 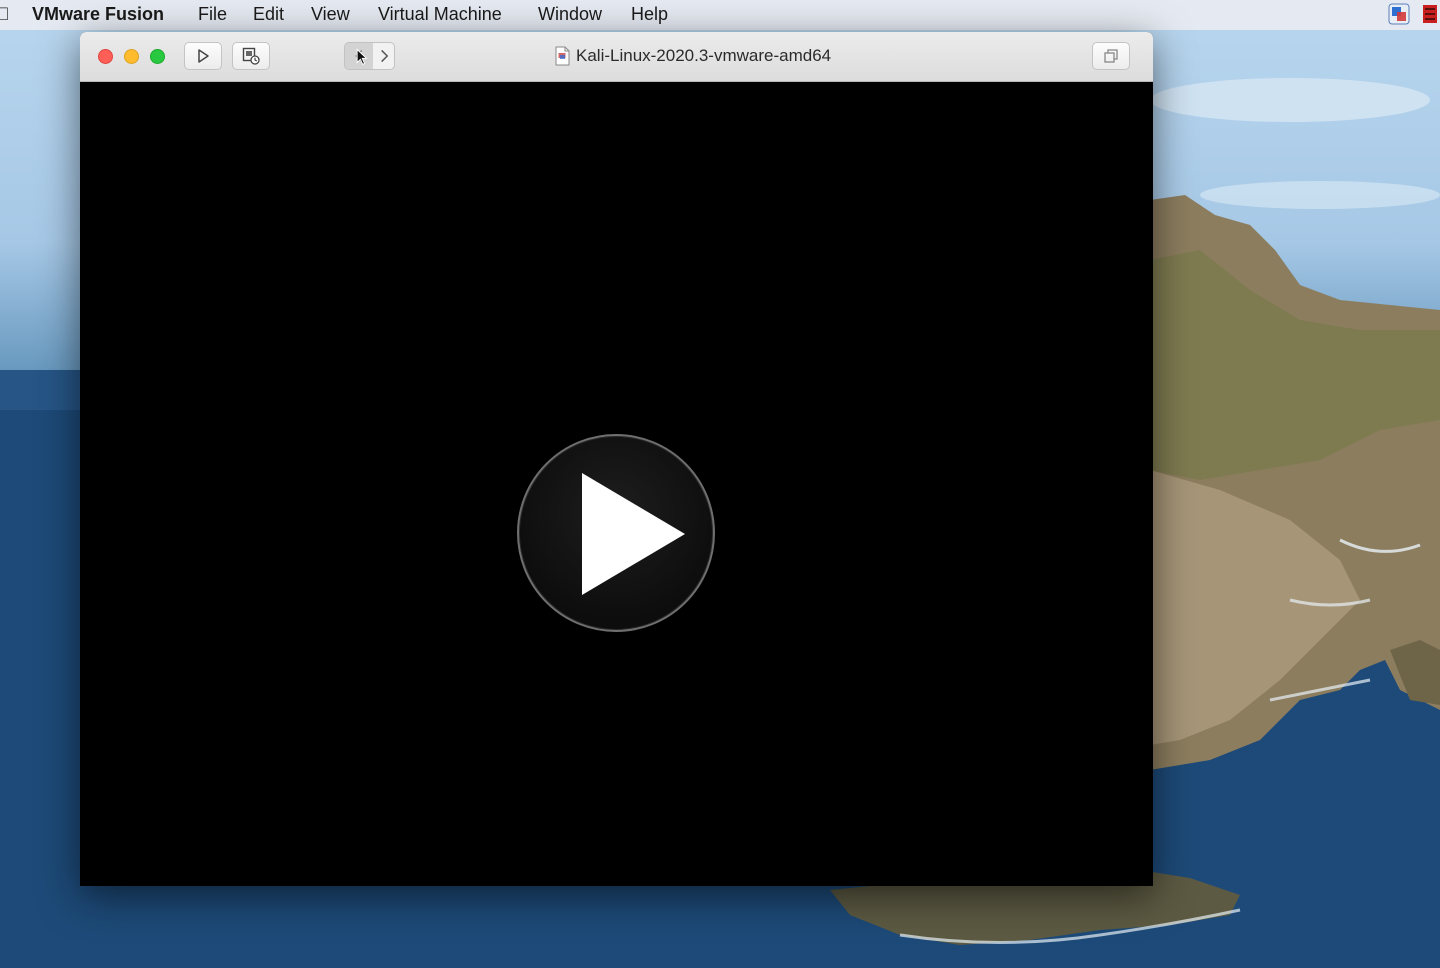 What do you see at coordinates (105, 56) in the screenshot?
I see `window-close-button` at bounding box center [105, 56].